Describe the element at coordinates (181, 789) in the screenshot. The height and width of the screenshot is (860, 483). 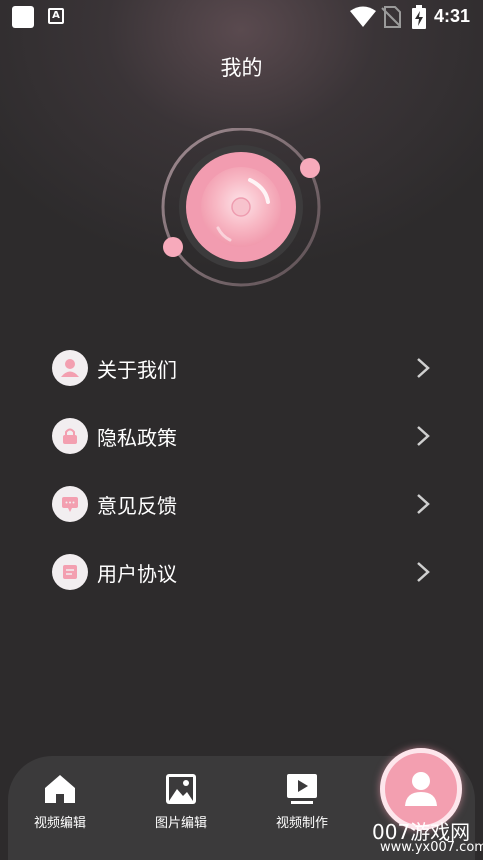
I see `image-icon` at that location.